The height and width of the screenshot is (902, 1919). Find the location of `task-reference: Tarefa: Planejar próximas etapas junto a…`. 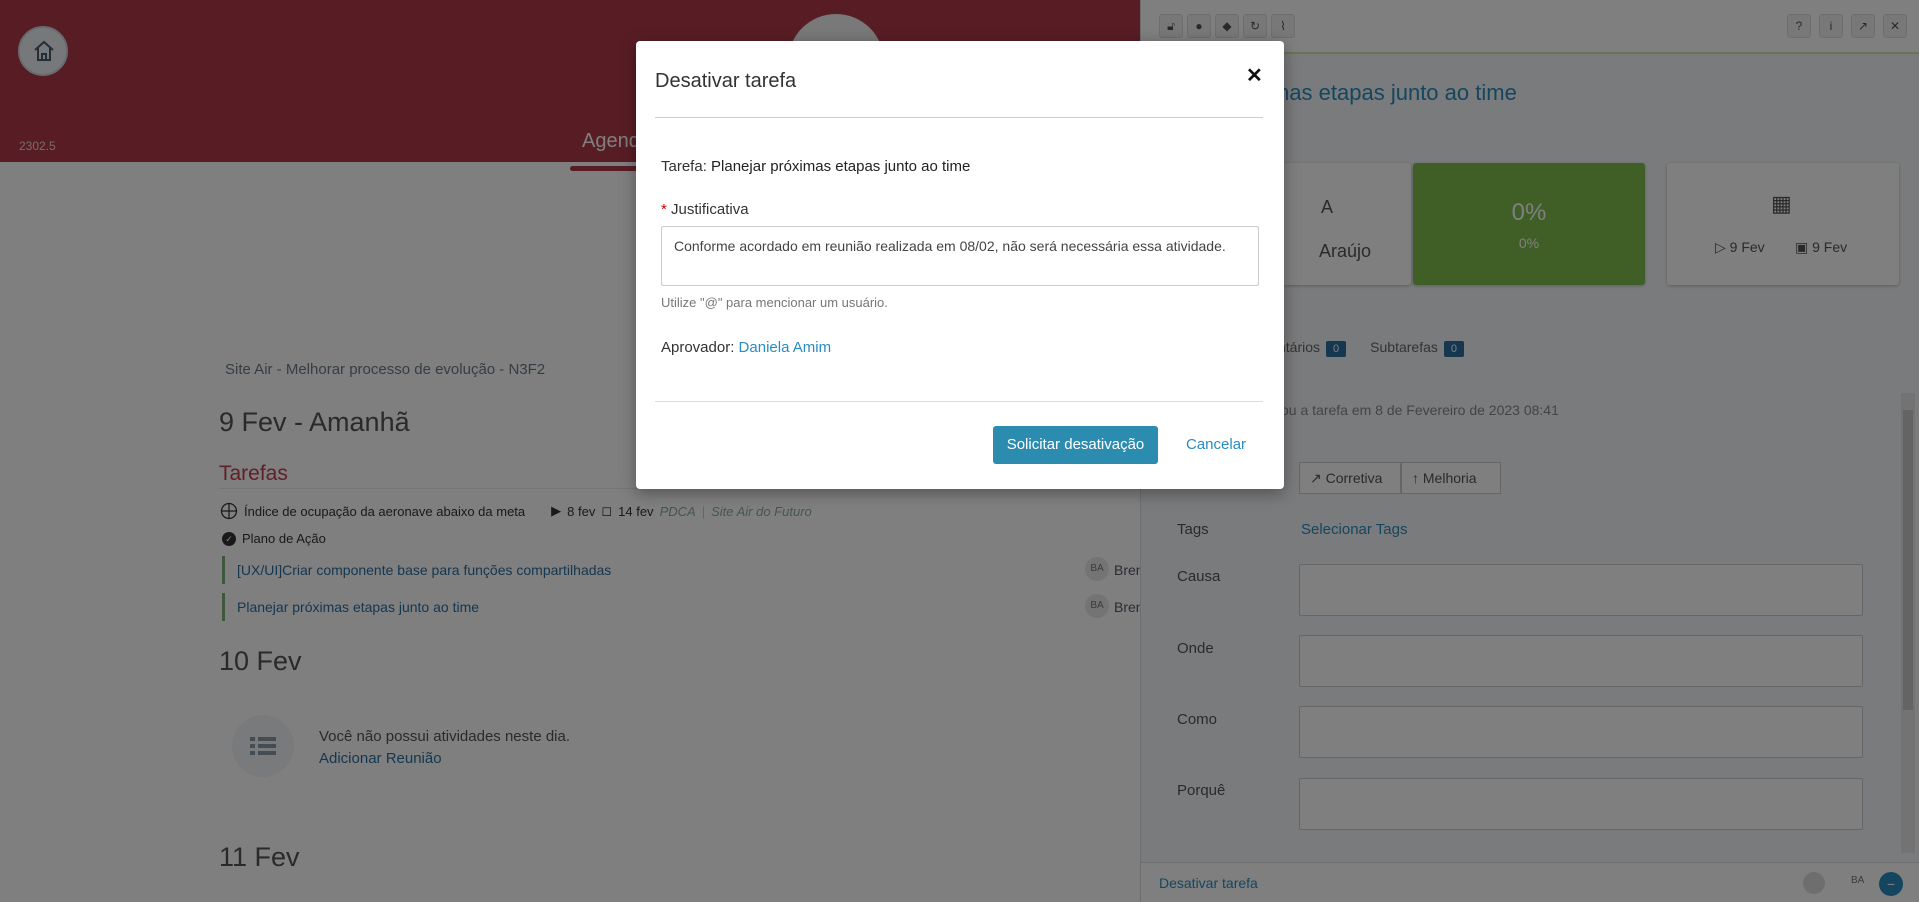

task-reference: Tarefa: Planejar próximas etapas junto a… is located at coordinates (815, 166).